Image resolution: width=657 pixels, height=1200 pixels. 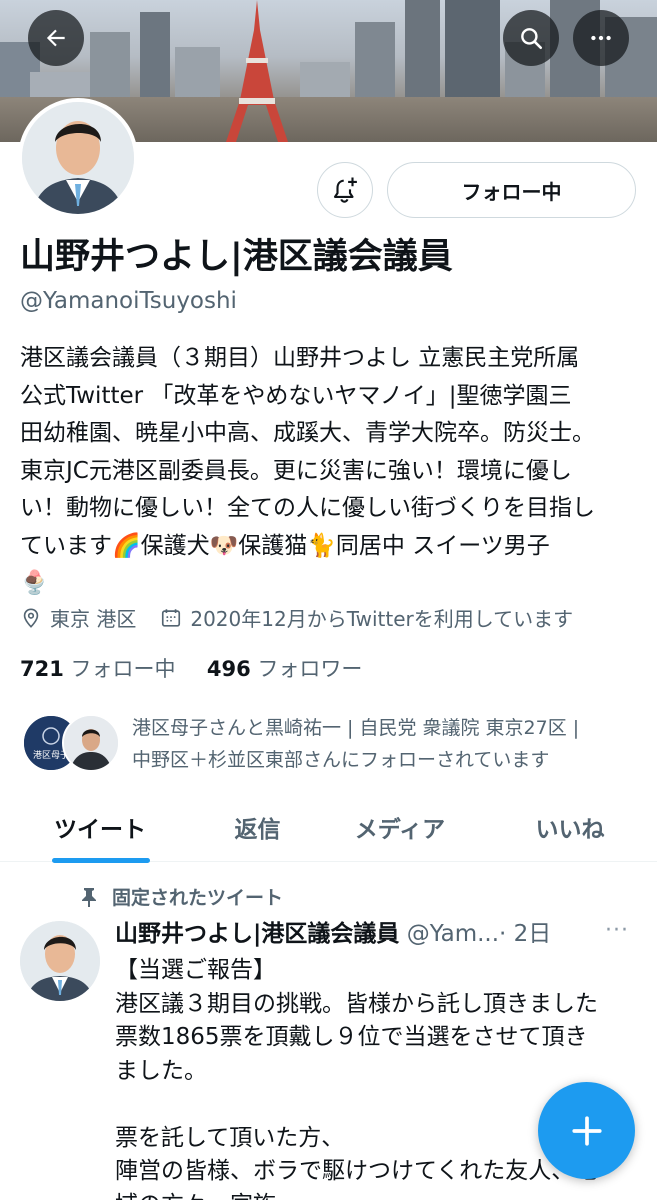 What do you see at coordinates (34, 583) in the screenshot?
I see `bio-line: 🍨` at bounding box center [34, 583].